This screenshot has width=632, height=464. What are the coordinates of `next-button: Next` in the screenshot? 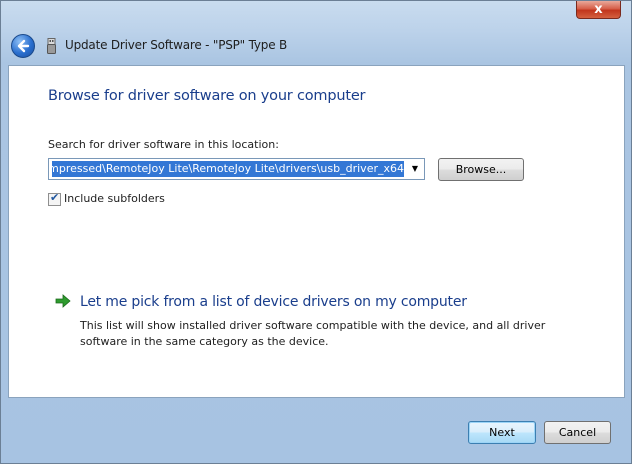 It's located at (502, 432).